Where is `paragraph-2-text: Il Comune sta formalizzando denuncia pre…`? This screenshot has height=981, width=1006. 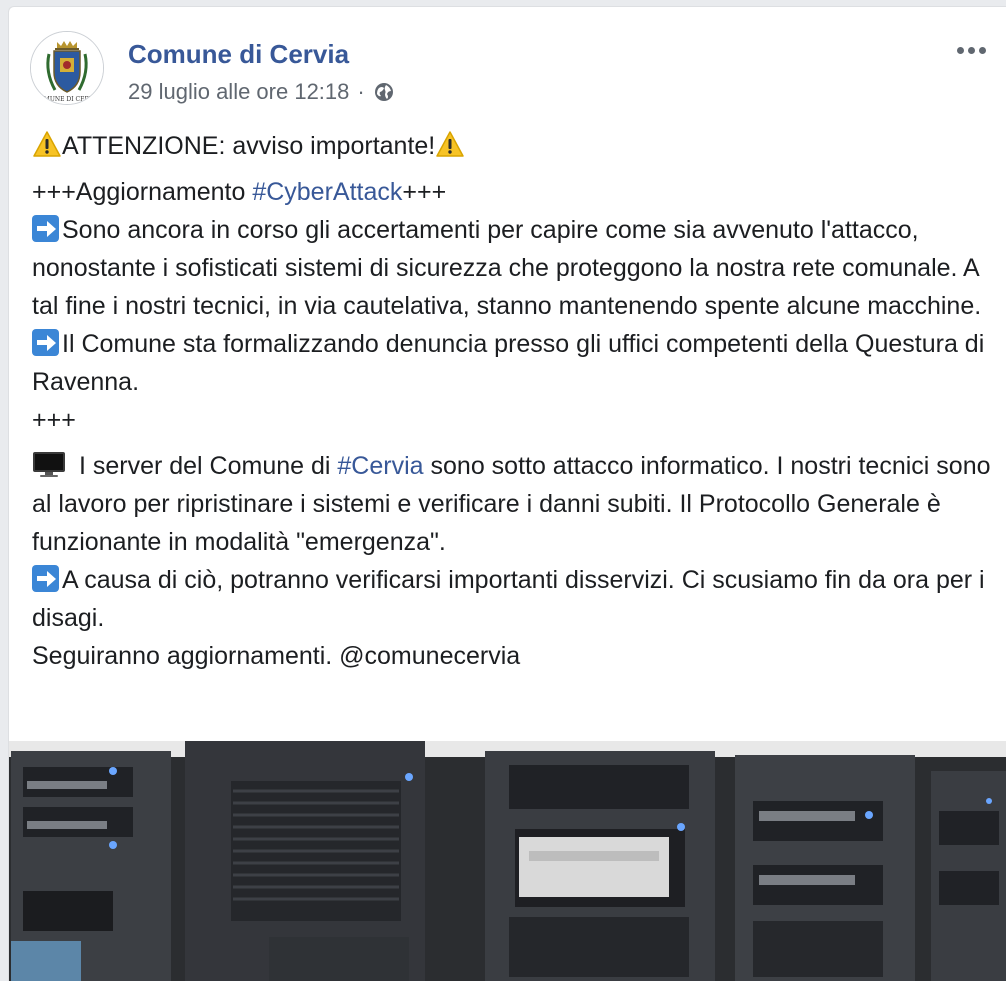 paragraph-2-text: Il Comune sta formalizzando denuncia pre… is located at coordinates (508, 363).